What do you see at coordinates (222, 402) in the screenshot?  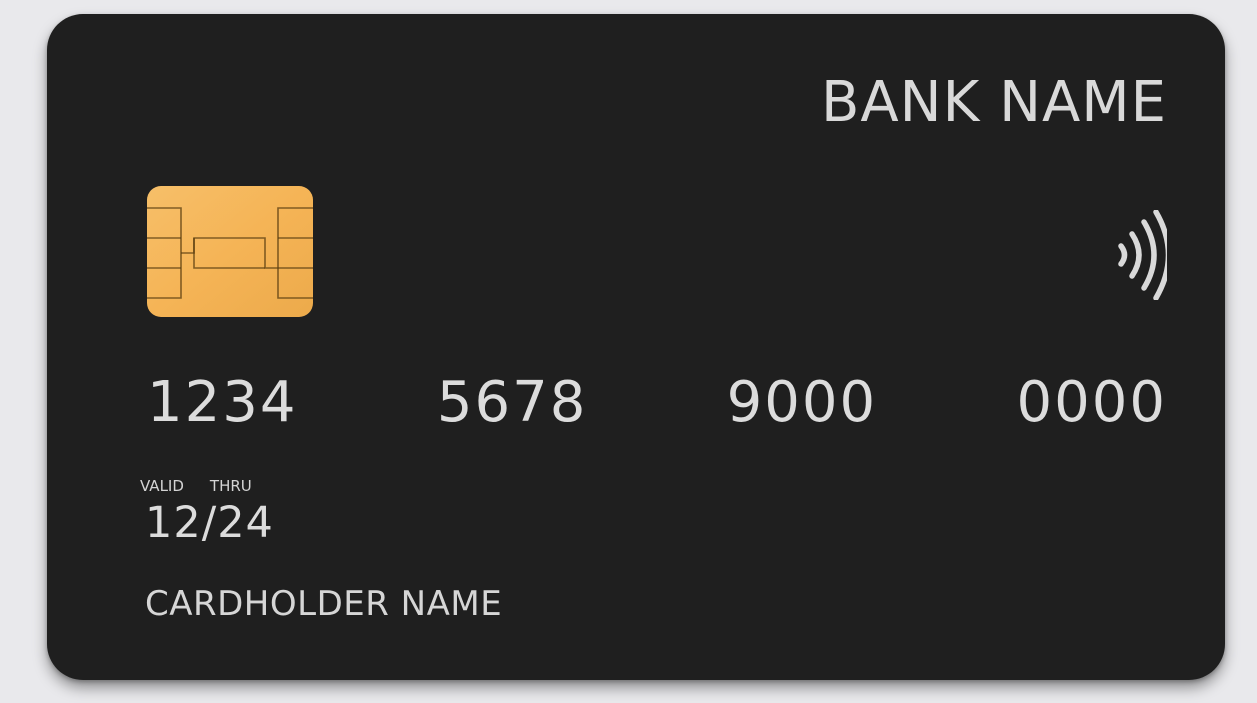 I see `card-number-group-1: 1234` at bounding box center [222, 402].